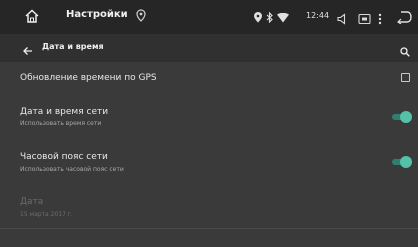 This screenshot has width=418, height=247. Describe the element at coordinates (46, 214) in the screenshot. I see `setting-subtitle: 15 марта 2017 г.` at that location.